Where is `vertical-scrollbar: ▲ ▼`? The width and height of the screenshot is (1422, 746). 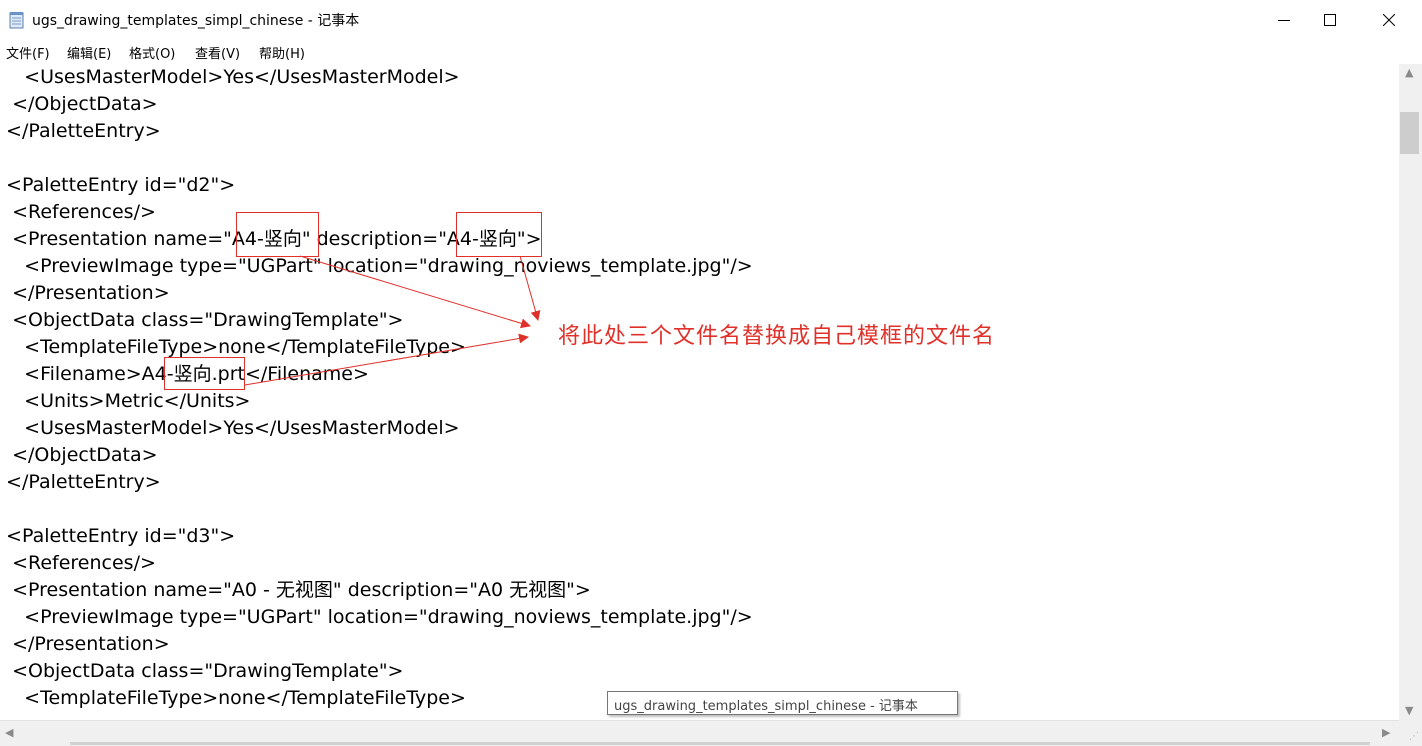
vertical-scrollbar: ▲ ▼ is located at coordinates (1410, 392).